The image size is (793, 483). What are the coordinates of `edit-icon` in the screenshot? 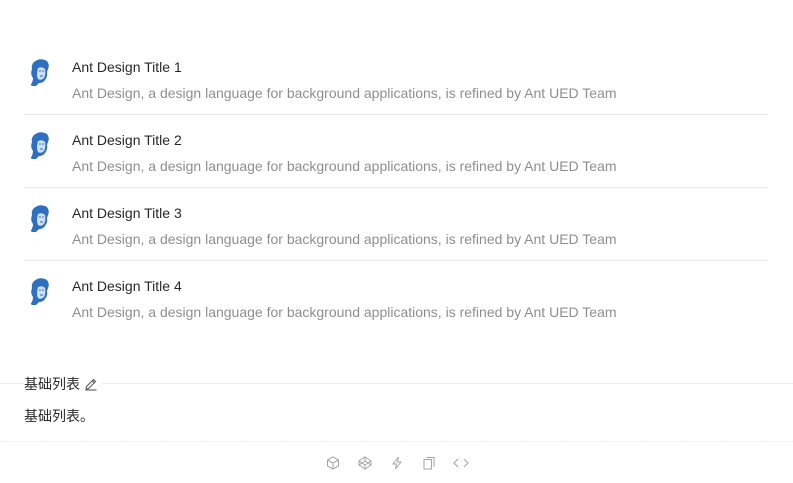 It's located at (91, 384).